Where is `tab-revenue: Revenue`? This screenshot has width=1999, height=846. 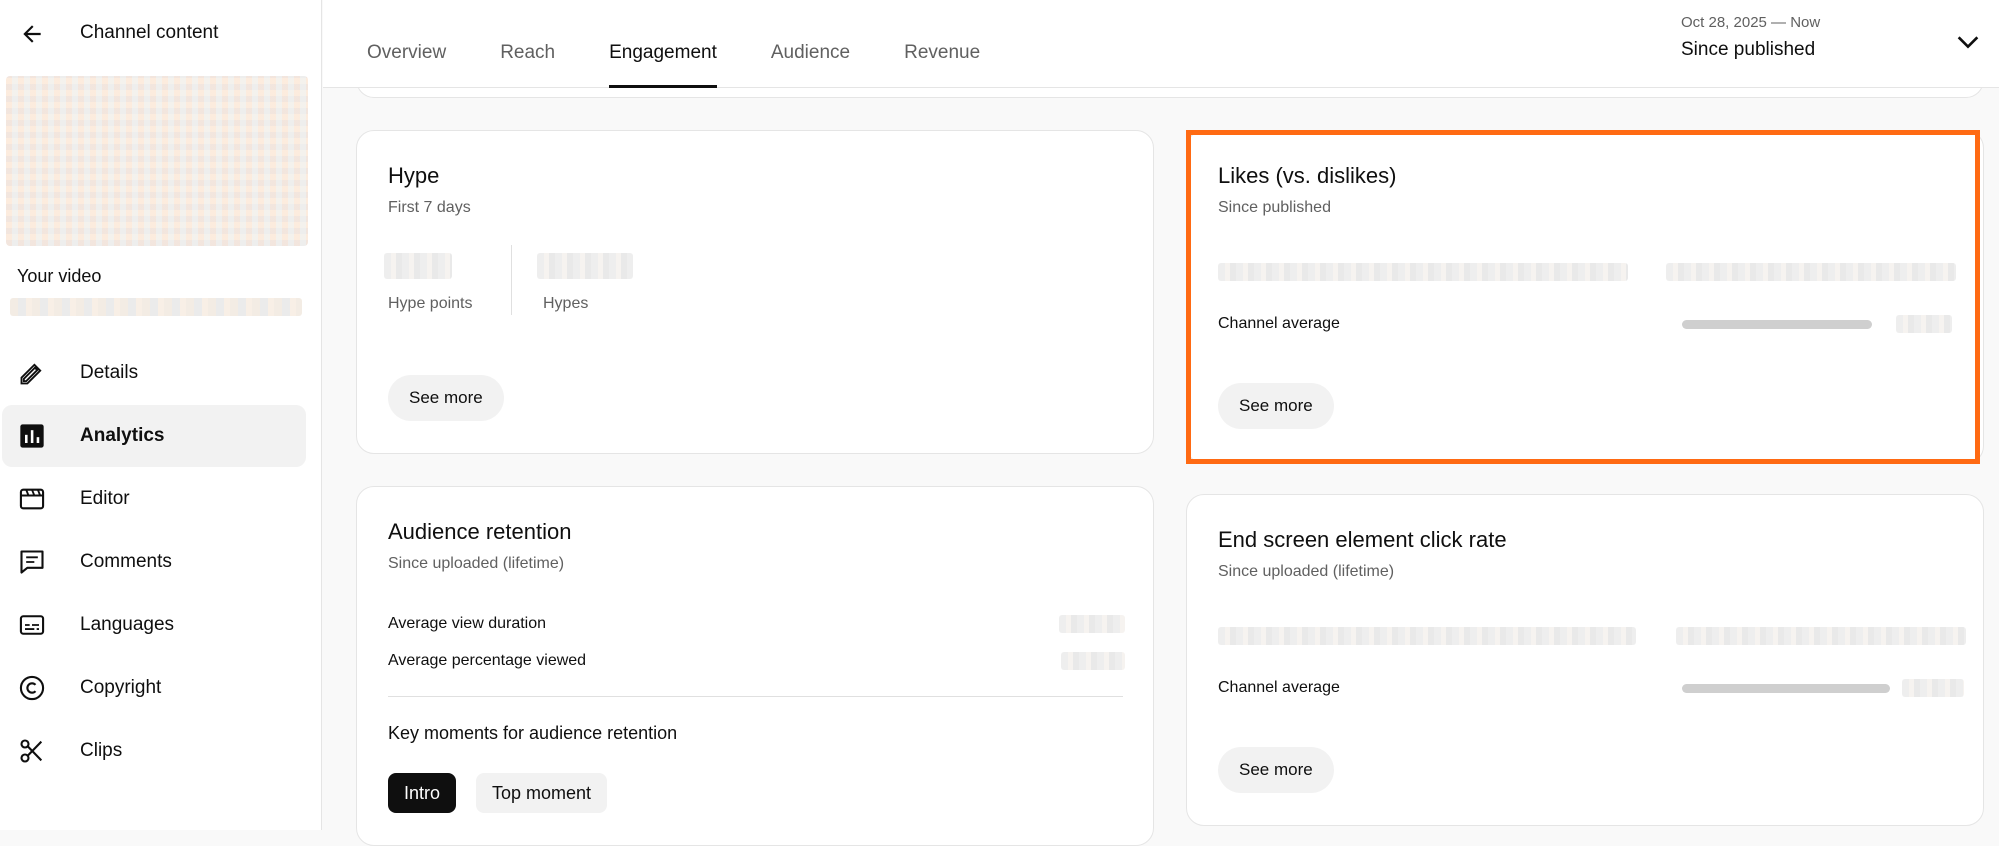 tab-revenue: Revenue is located at coordinates (942, 44).